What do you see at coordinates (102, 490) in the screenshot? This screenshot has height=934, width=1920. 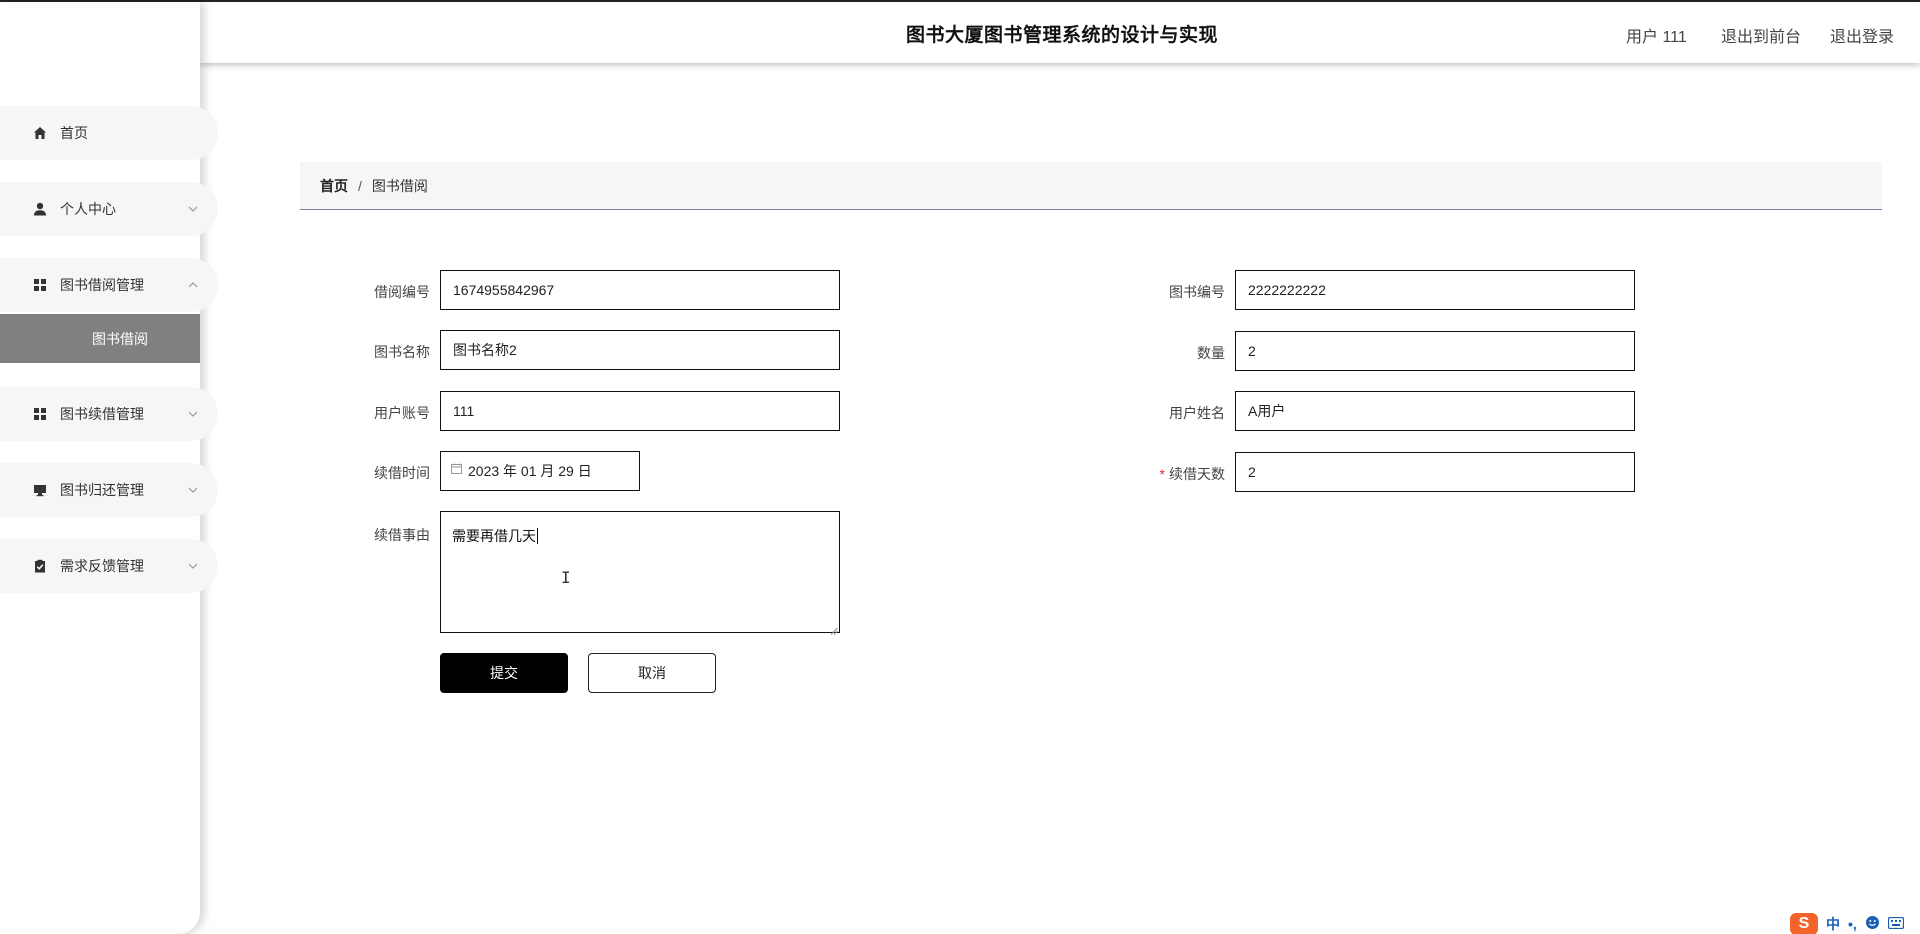 I see `sidebar-item-label: 图书归还管理` at bounding box center [102, 490].